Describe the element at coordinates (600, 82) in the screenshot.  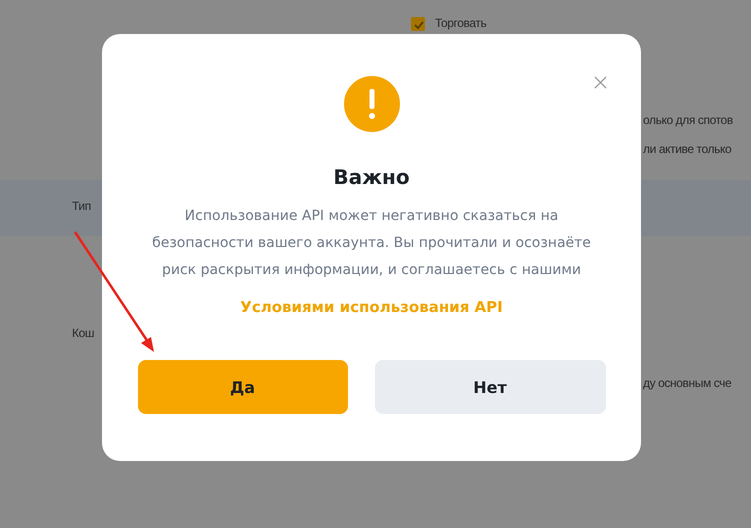
I see `close-icon` at that location.